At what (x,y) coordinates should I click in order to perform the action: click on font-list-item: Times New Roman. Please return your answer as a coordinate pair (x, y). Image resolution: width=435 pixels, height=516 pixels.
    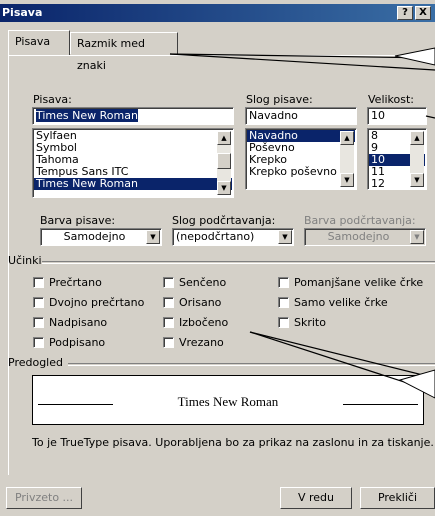
    Looking at the image, I should click on (133, 184).